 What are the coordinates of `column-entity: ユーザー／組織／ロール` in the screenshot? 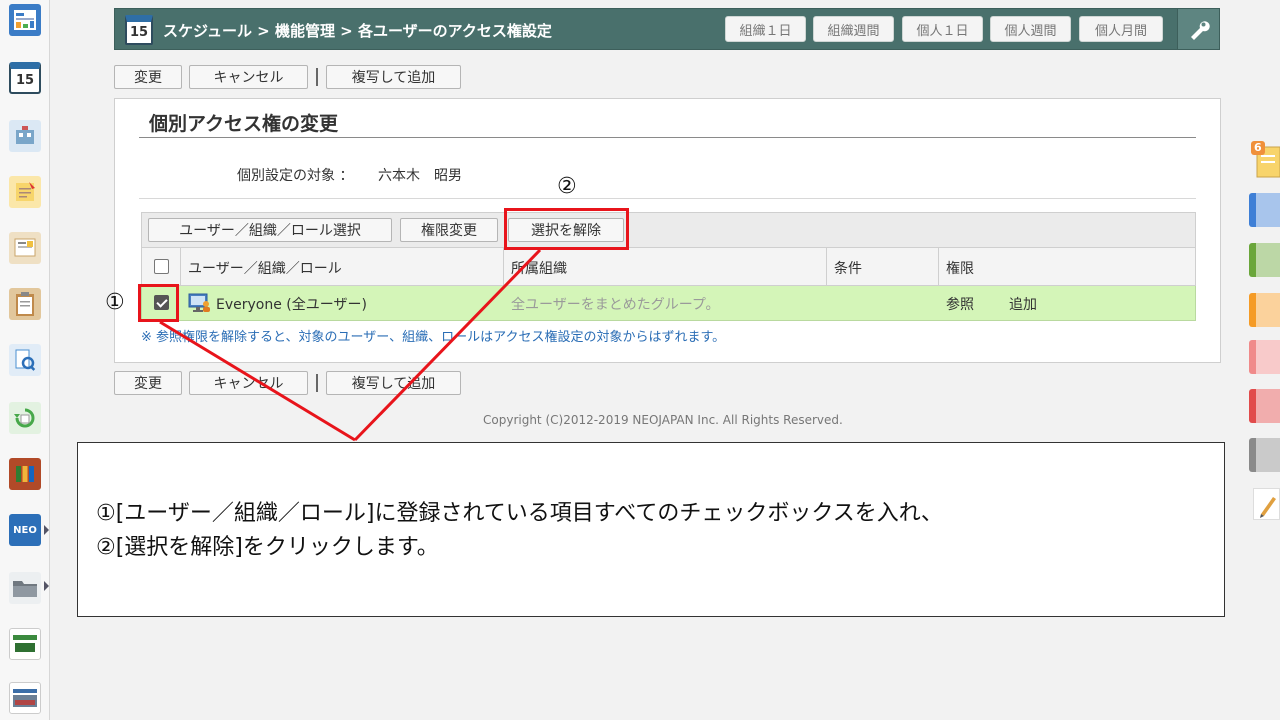 It's located at (265, 269).